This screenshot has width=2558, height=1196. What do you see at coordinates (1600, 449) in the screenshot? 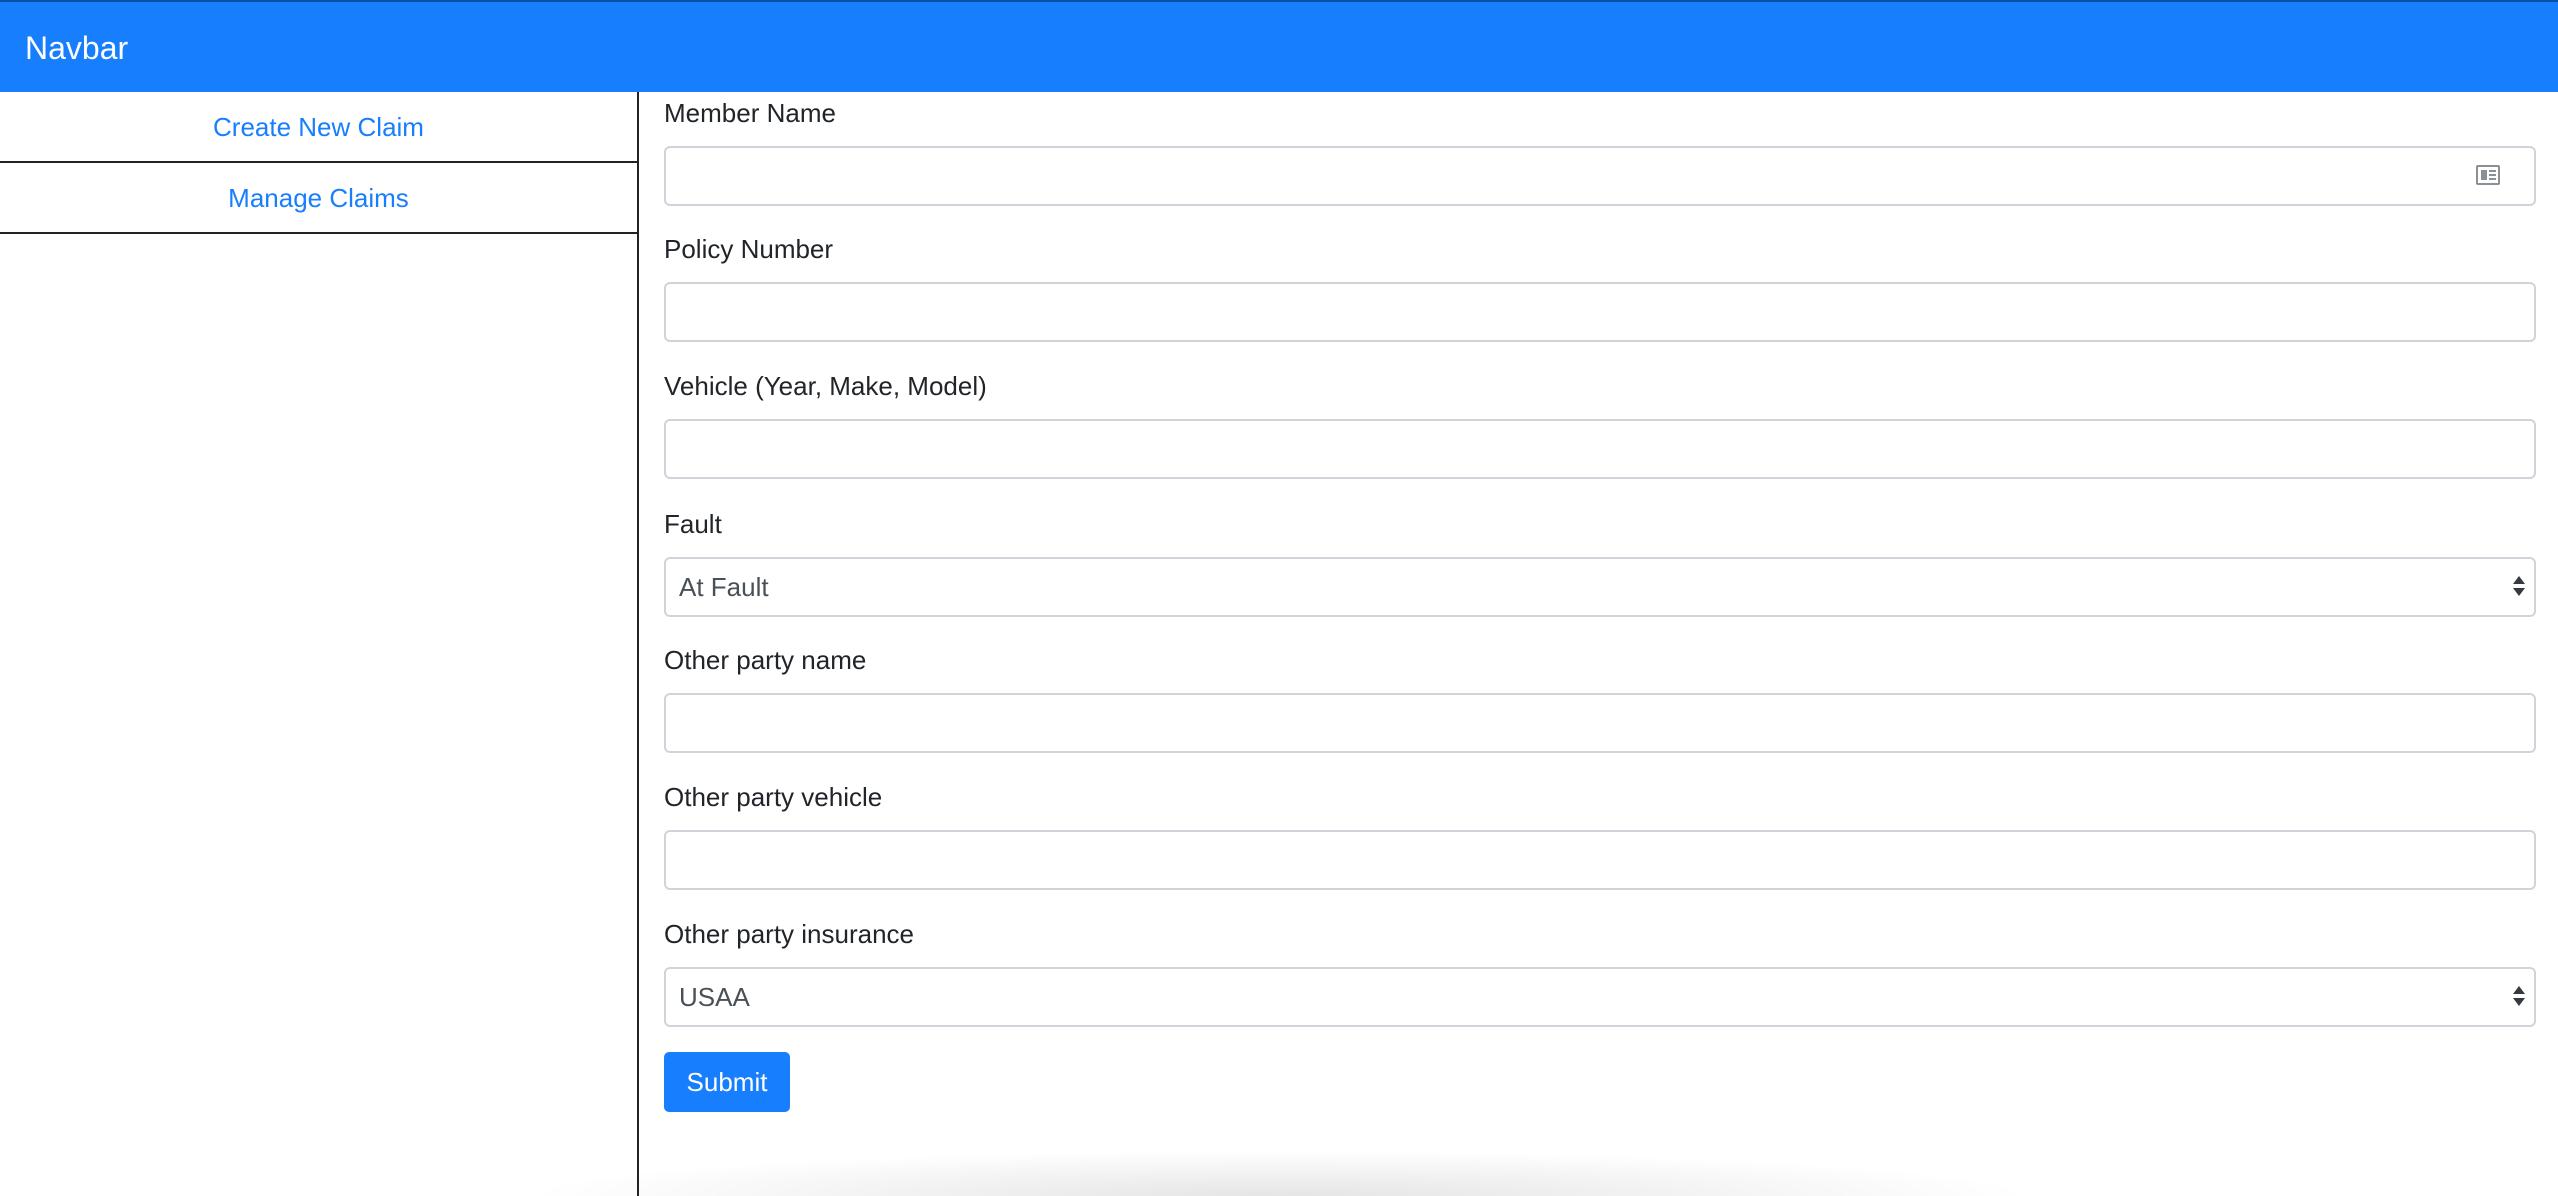
I see `vehicle-input` at bounding box center [1600, 449].